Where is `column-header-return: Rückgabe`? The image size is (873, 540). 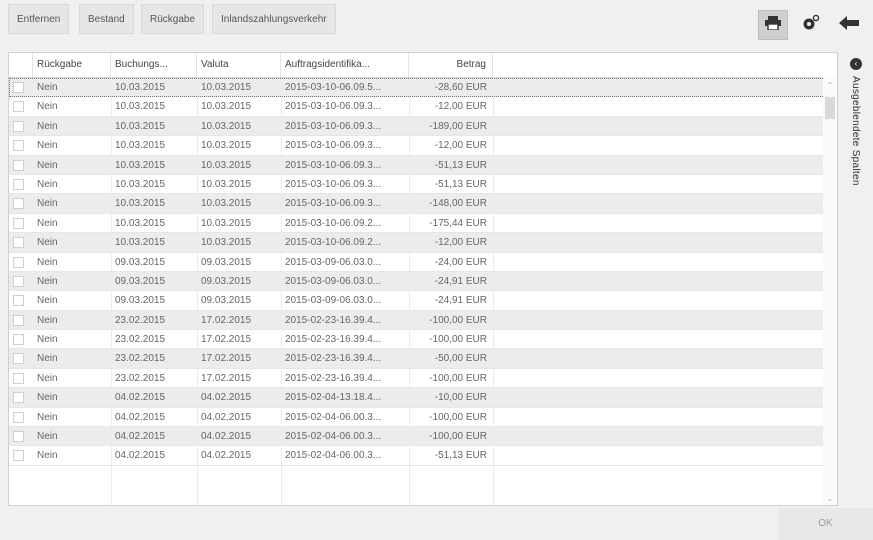
column-header-return: Rückgabe is located at coordinates (72, 65).